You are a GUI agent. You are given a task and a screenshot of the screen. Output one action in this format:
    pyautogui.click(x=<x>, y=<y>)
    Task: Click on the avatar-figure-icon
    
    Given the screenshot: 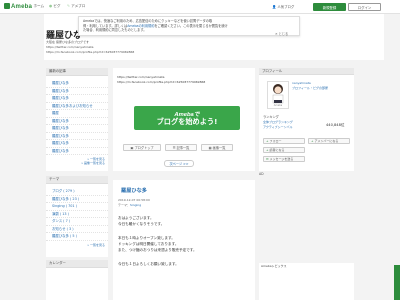 What is the action you would take?
    pyautogui.click(x=278, y=94)
    